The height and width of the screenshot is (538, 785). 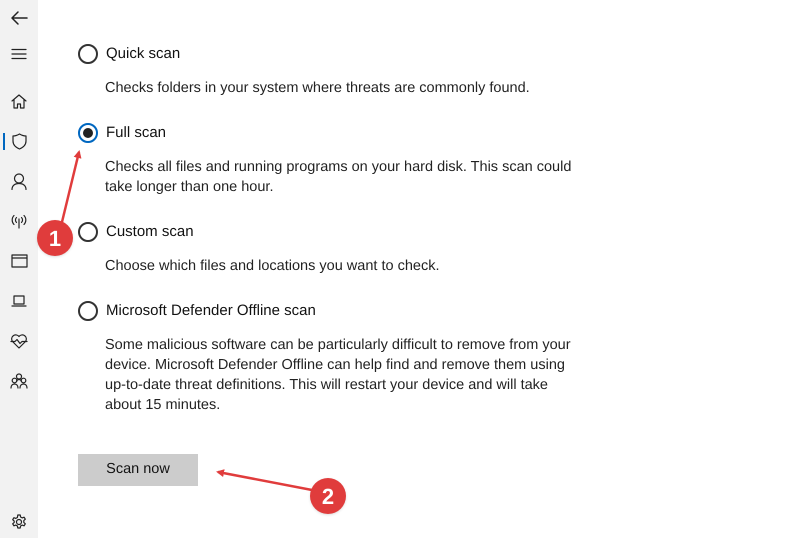 I want to click on option-label: Microsoft Defender Offline scan, so click(x=211, y=310).